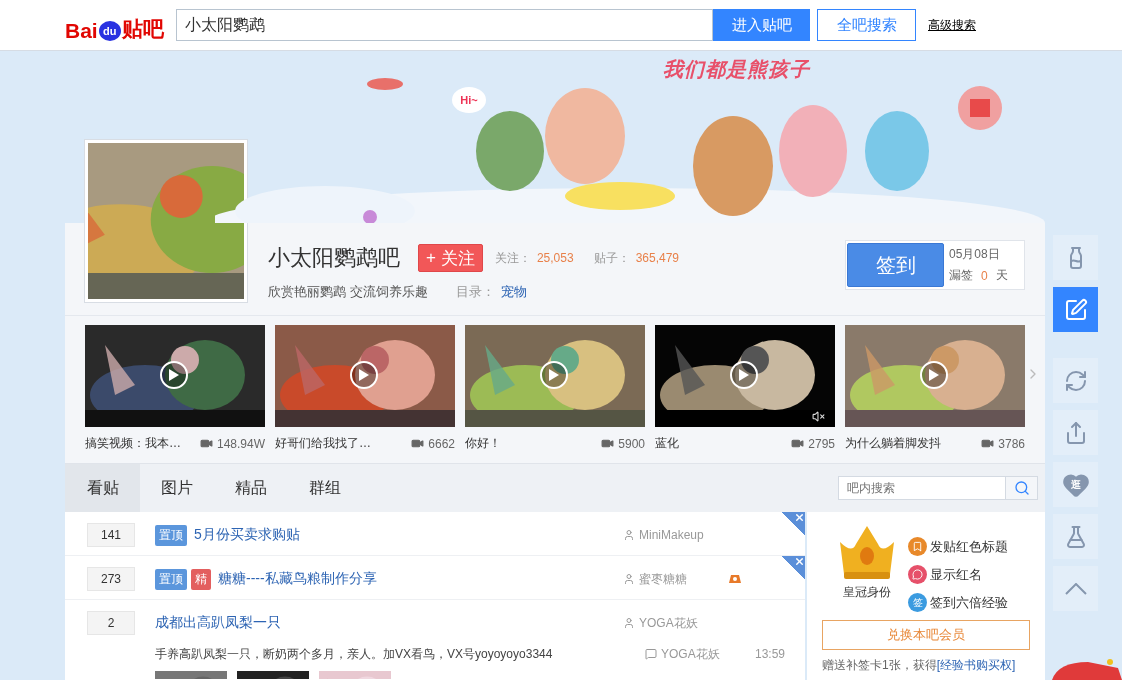  I want to click on search-all-button: 全吧搜索, so click(866, 25).